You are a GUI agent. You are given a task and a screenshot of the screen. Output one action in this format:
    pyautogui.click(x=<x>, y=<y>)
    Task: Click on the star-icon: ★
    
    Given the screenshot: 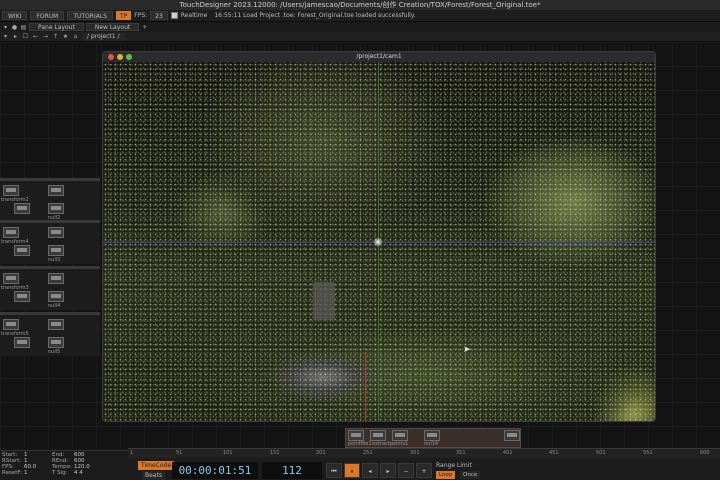 What is the action you would take?
    pyautogui.click(x=65, y=36)
    